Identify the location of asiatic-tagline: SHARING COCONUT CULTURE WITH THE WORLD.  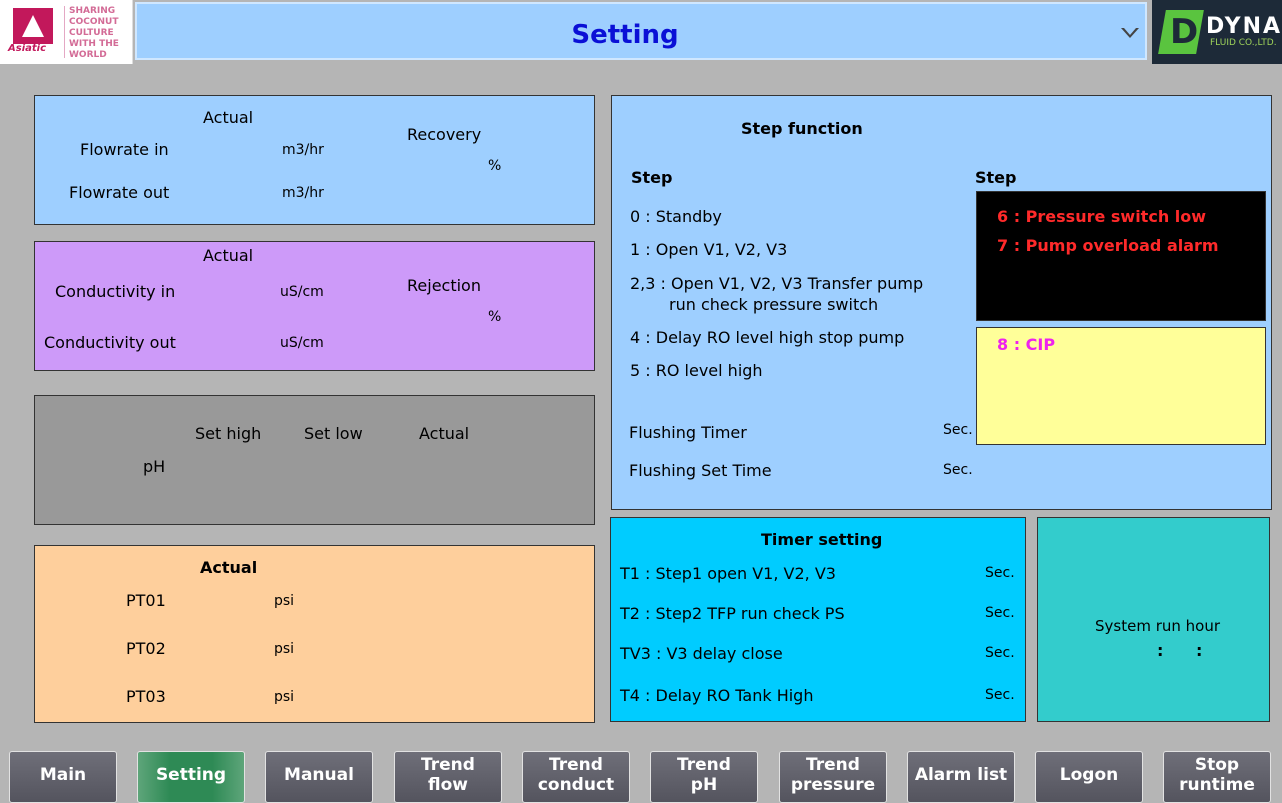
(97, 33).